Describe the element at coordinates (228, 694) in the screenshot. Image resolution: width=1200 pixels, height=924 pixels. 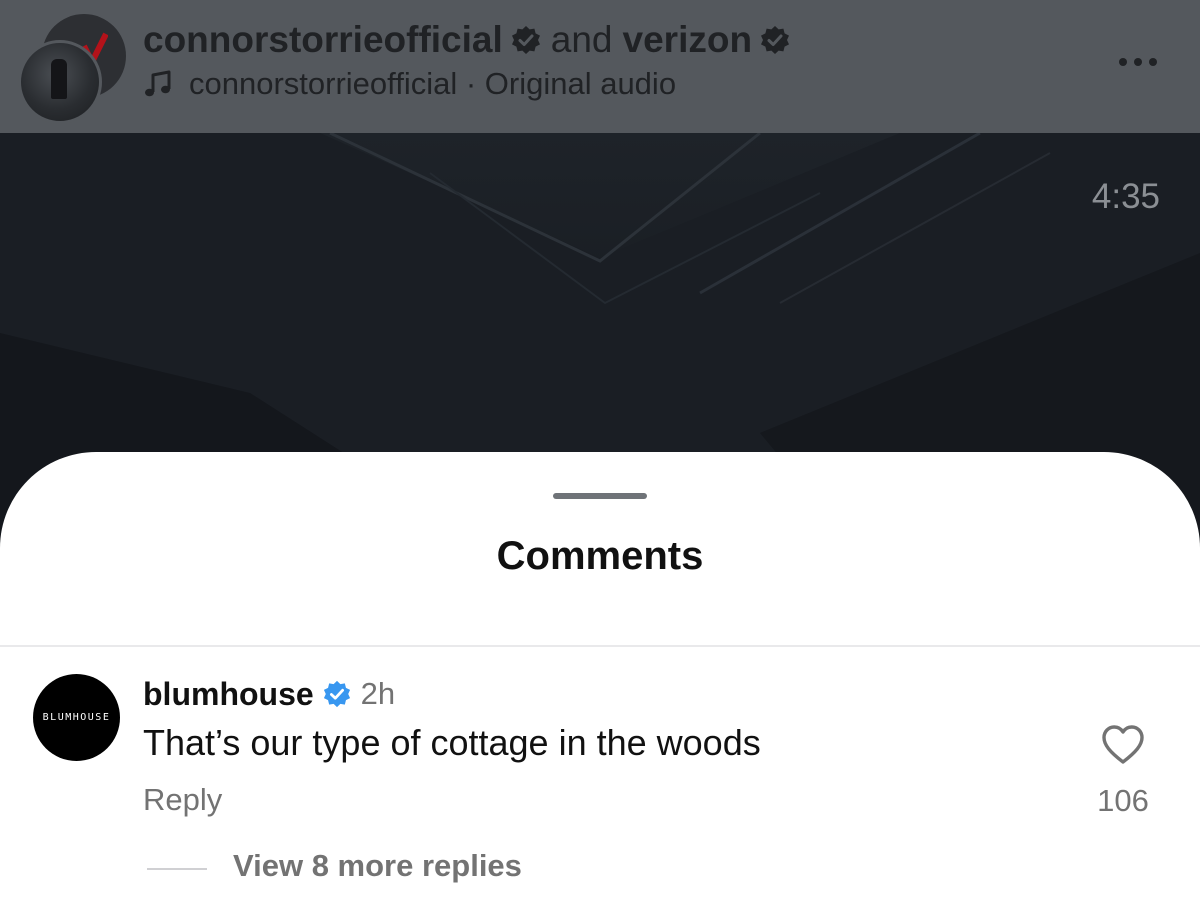
I see `comment-username: blumhouse` at that location.